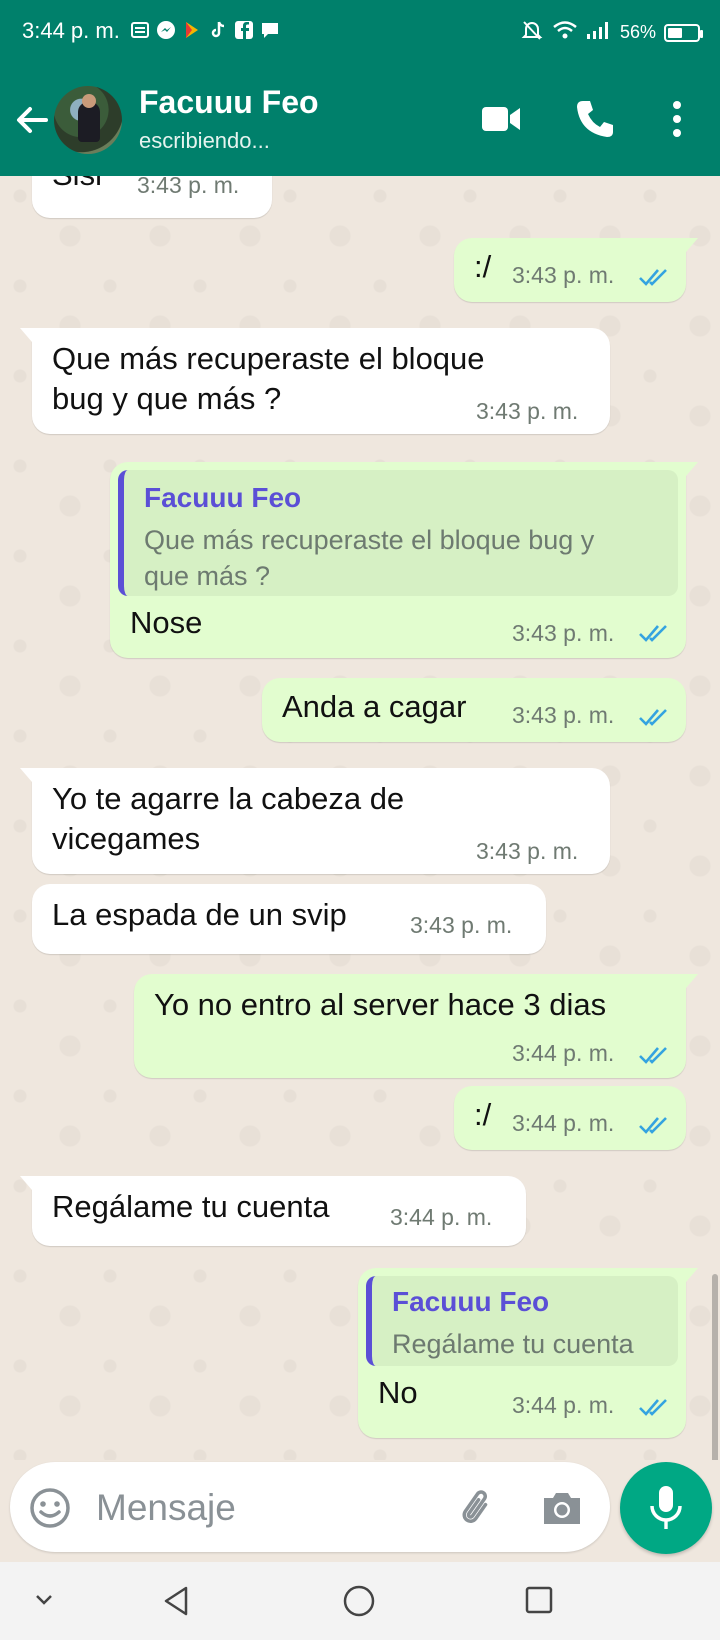 The height and width of the screenshot is (1640, 720). What do you see at coordinates (32, 120) in the screenshot?
I see `back-arrow-icon` at bounding box center [32, 120].